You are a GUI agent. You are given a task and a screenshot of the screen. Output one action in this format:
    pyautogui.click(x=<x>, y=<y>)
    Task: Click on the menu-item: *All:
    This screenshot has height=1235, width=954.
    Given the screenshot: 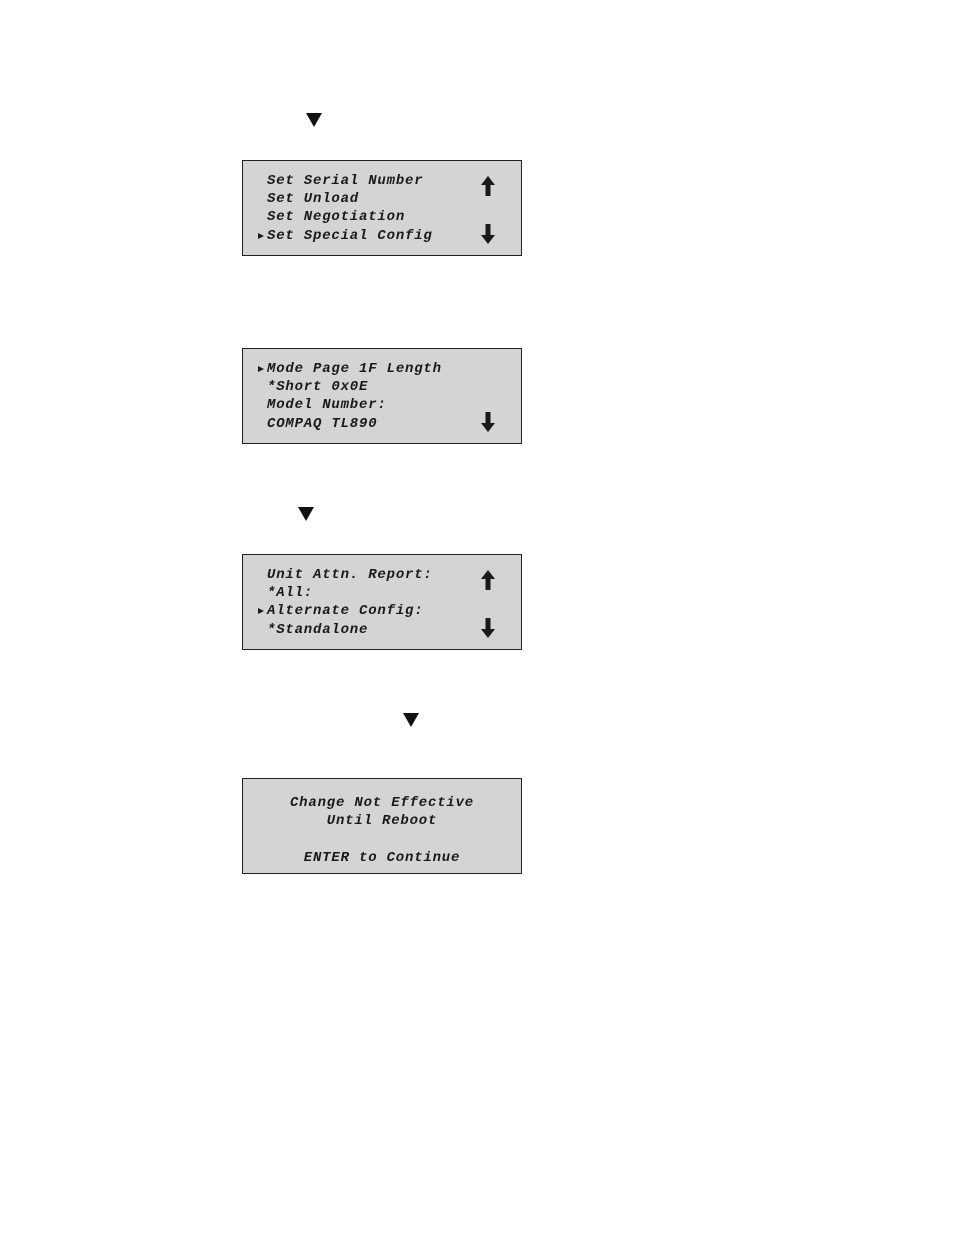 What is the action you would take?
    pyautogui.click(x=290, y=593)
    